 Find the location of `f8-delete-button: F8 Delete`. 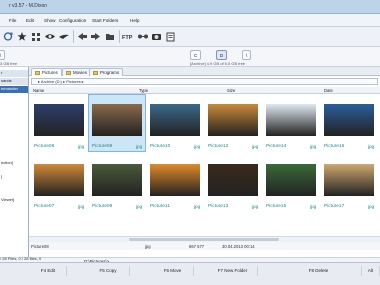

f8-delete-button: F8 Delete is located at coordinates (310, 271).